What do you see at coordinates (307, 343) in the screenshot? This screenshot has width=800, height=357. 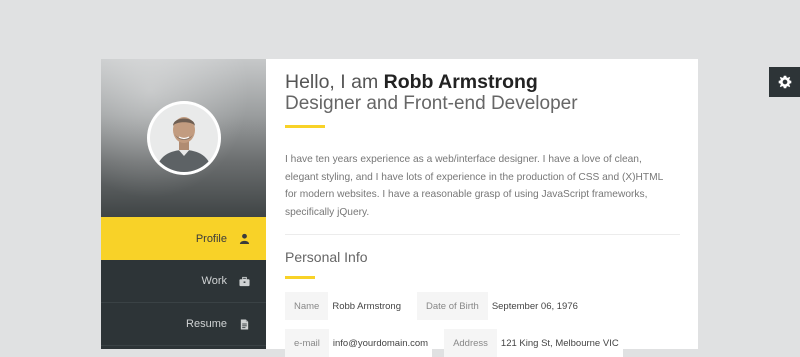 I see `info-label: e-mail` at bounding box center [307, 343].